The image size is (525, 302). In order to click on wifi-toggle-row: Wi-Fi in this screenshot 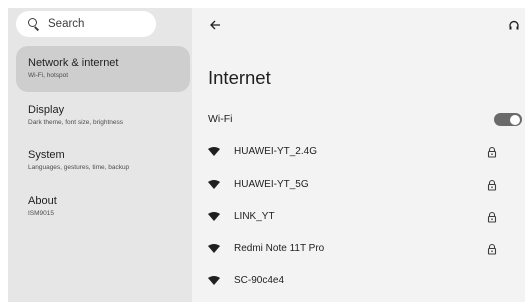, I will do `click(365, 119)`.